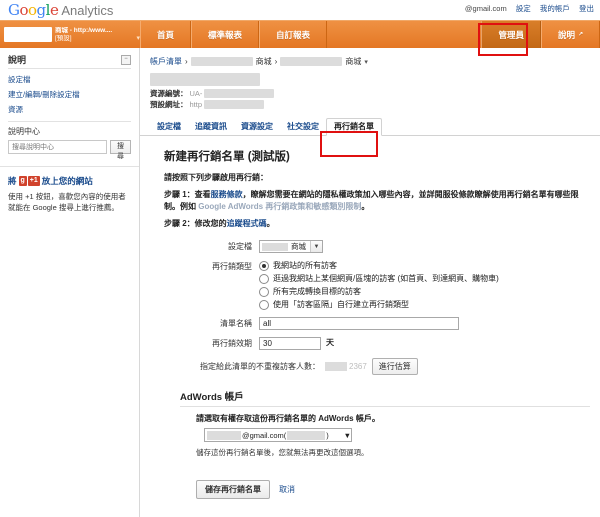 This screenshot has height=517, width=600. I want to click on estimate-row: 指定給此清單的不重複訪客人數： 2367 進行估算, so click(395, 366).